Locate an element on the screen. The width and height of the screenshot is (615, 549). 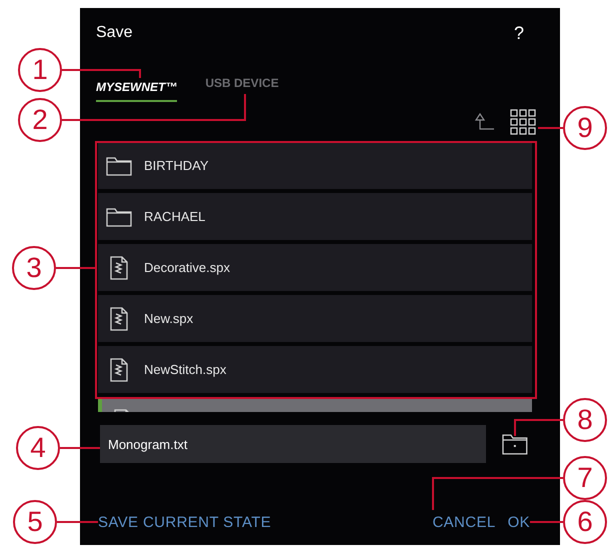
callout-number: 4 is located at coordinates (38, 448).